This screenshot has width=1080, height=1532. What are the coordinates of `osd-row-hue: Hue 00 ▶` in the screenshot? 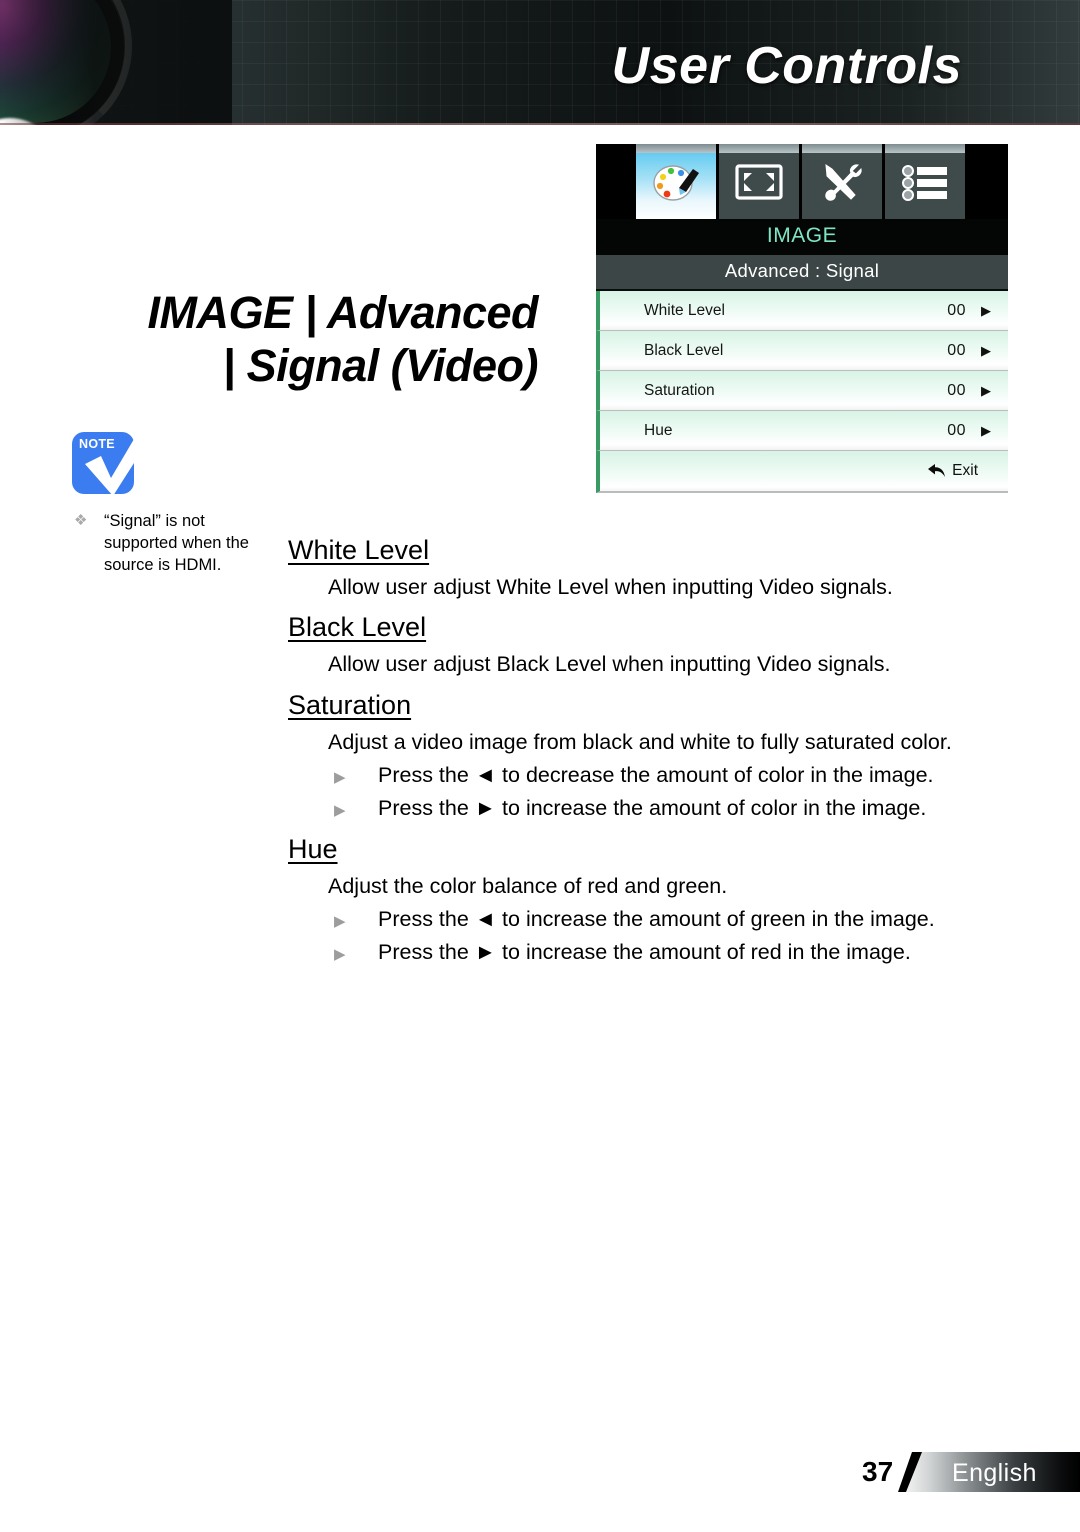 It's located at (802, 431).